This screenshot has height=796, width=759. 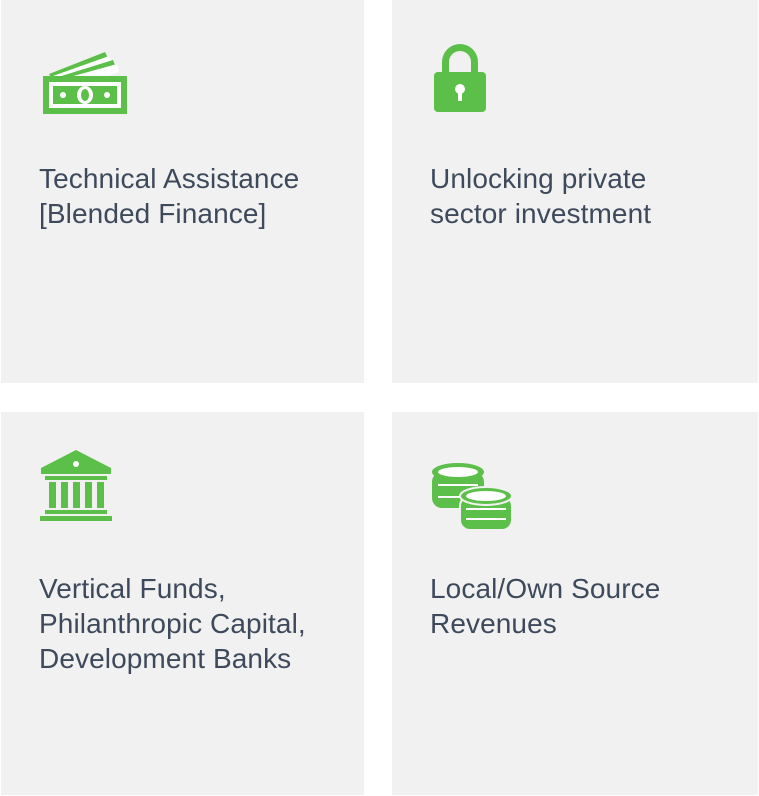 What do you see at coordinates (540, 196) in the screenshot?
I see `card-label: Unlocking private sector investment` at bounding box center [540, 196].